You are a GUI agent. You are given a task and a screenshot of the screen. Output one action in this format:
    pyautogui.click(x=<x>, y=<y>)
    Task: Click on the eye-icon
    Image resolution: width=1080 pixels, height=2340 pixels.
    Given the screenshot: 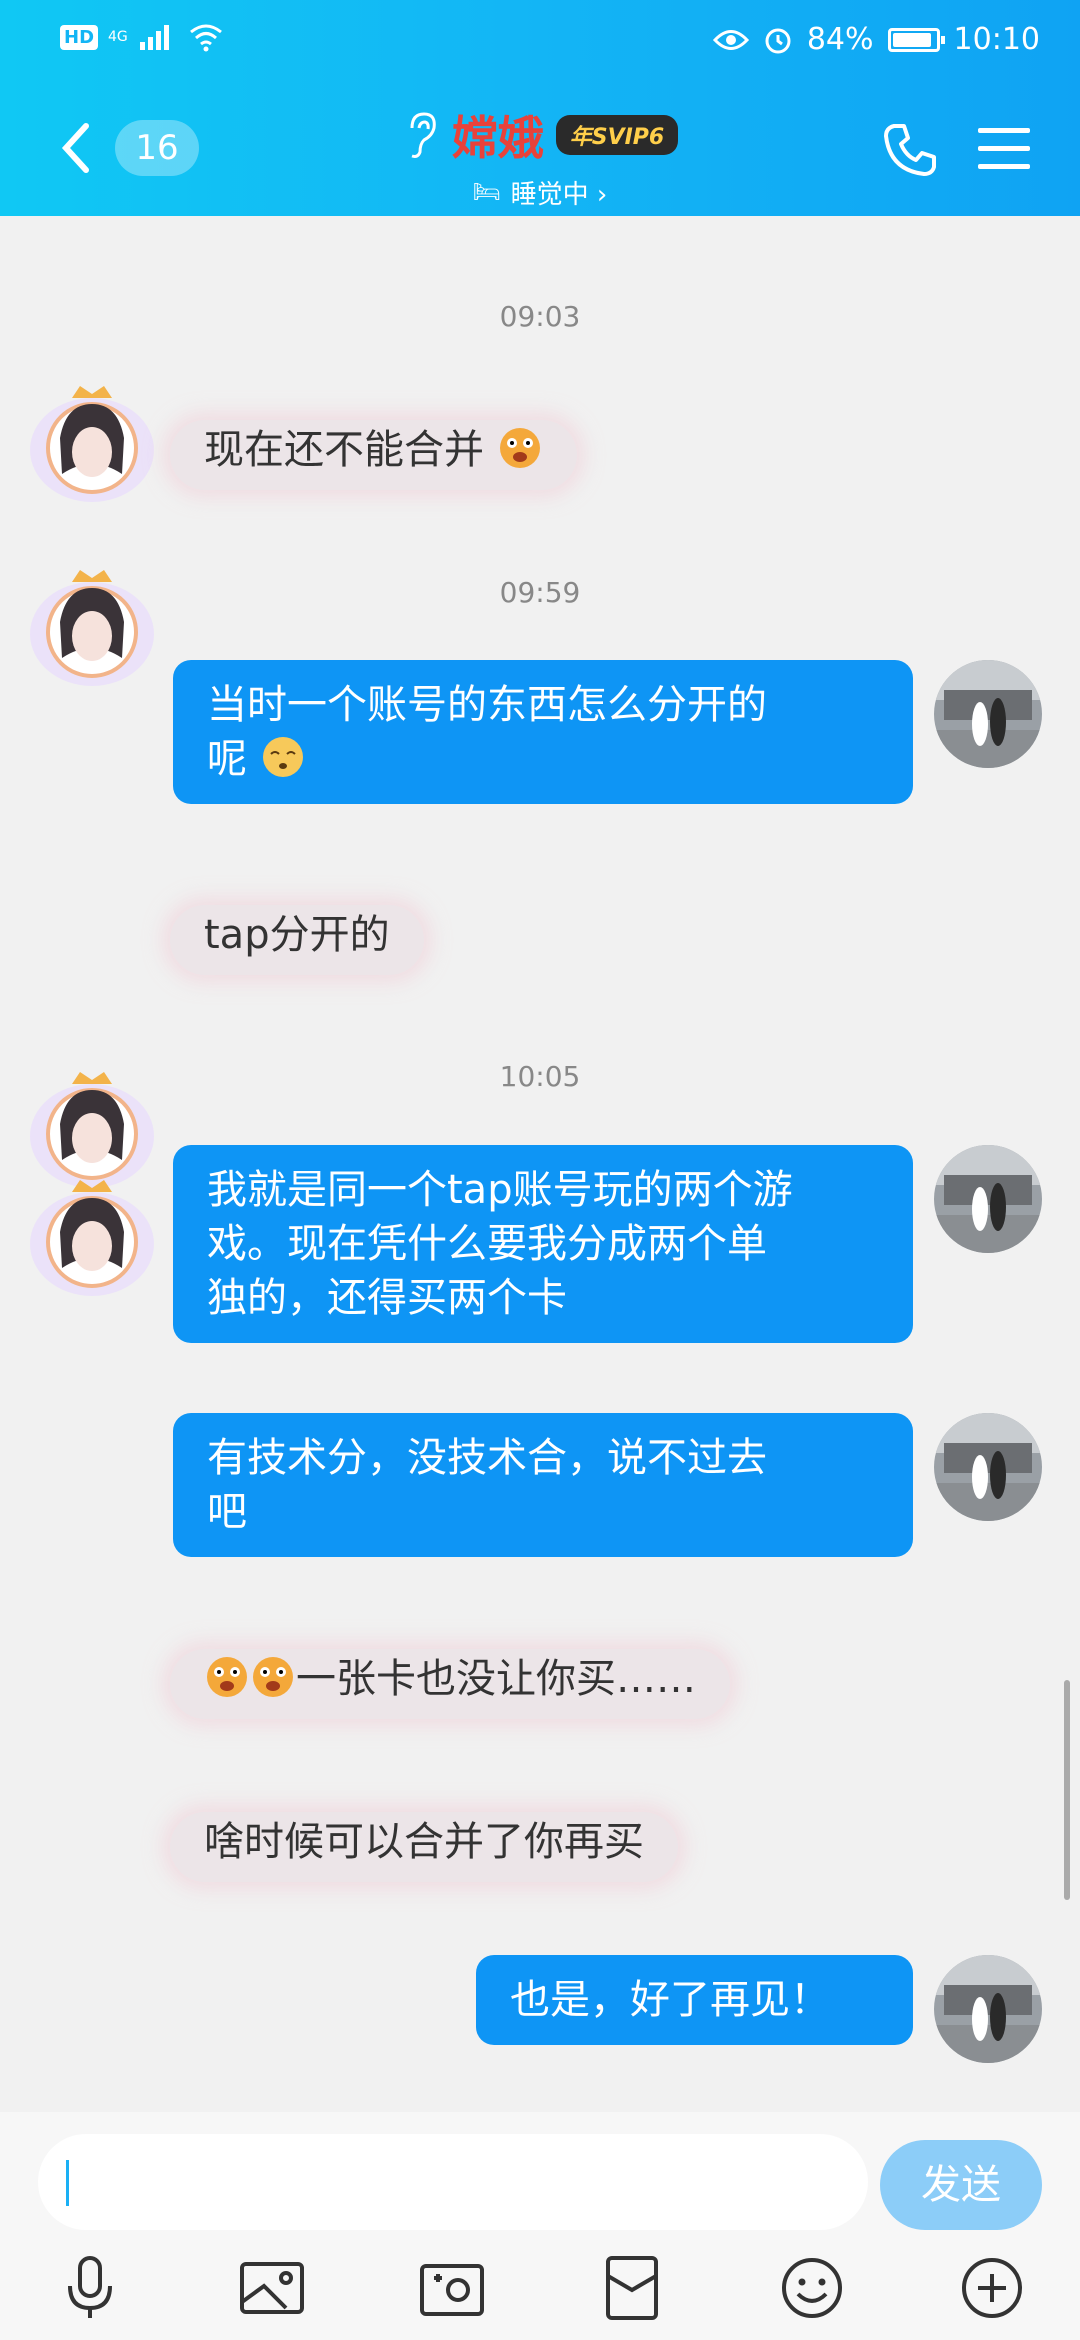 What is the action you would take?
    pyautogui.click(x=730, y=39)
    